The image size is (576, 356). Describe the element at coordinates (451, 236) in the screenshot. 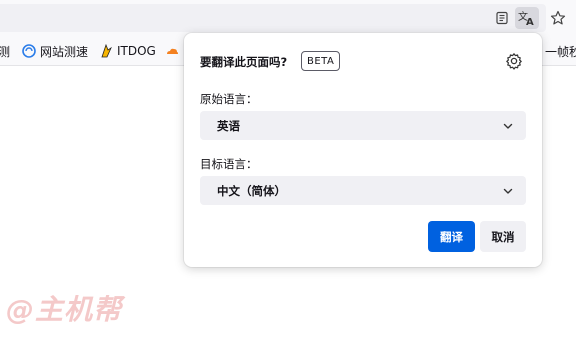

I see `translate-button: 翻译` at that location.